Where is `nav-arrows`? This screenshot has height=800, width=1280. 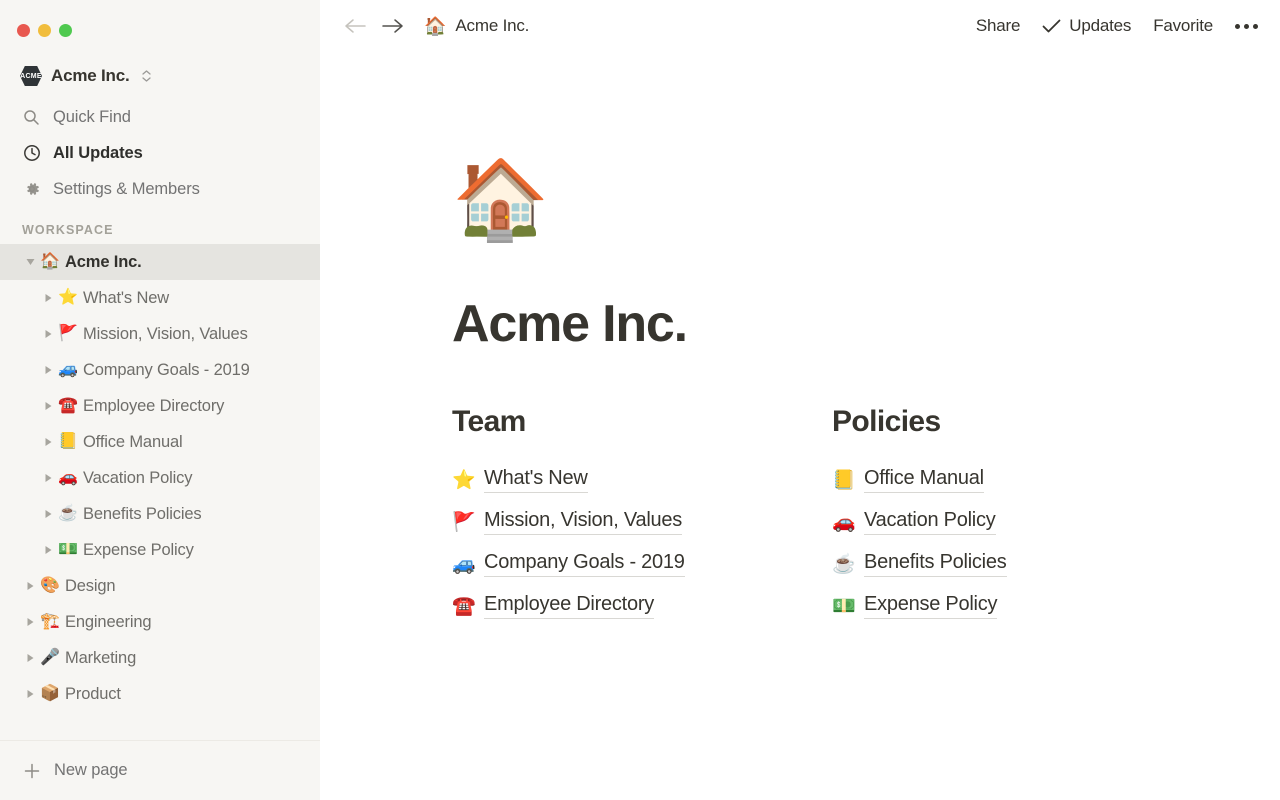 nav-arrows is located at coordinates (374, 26).